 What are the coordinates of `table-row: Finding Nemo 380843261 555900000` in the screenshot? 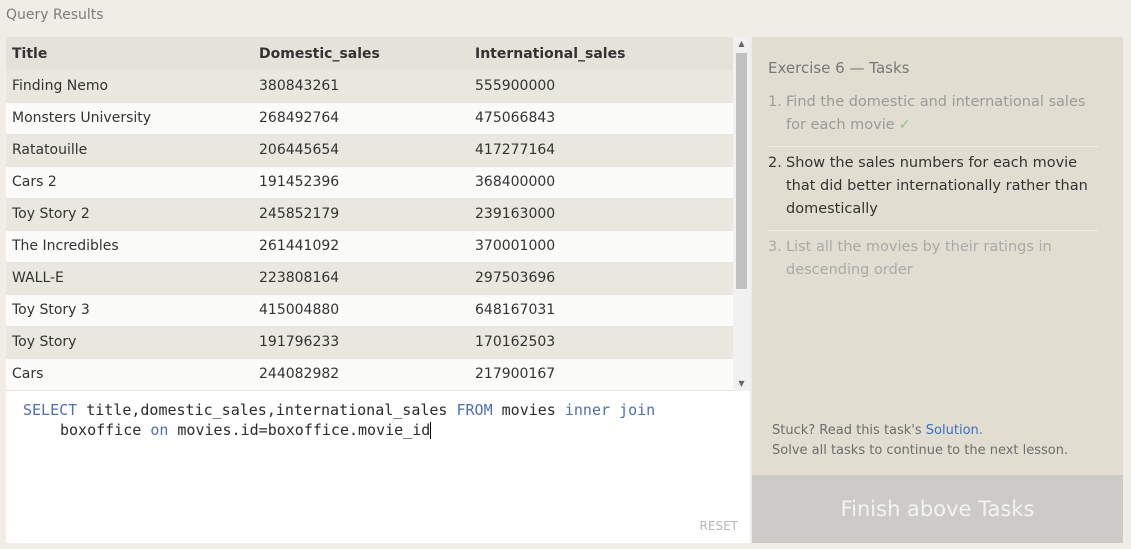 It's located at (369, 86).